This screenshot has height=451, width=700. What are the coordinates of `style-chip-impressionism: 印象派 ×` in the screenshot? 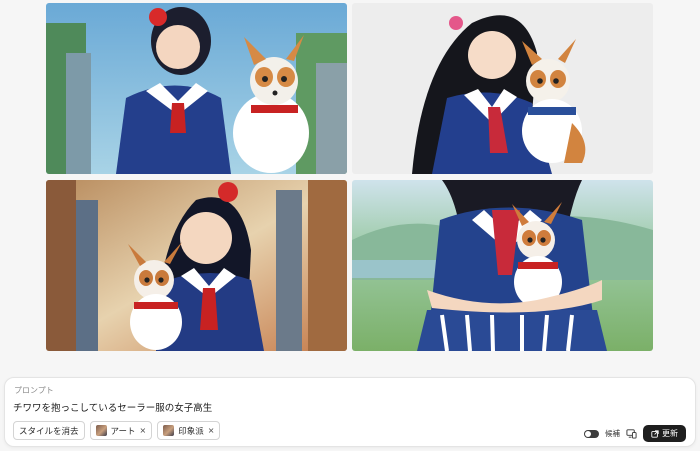 It's located at (189, 430).